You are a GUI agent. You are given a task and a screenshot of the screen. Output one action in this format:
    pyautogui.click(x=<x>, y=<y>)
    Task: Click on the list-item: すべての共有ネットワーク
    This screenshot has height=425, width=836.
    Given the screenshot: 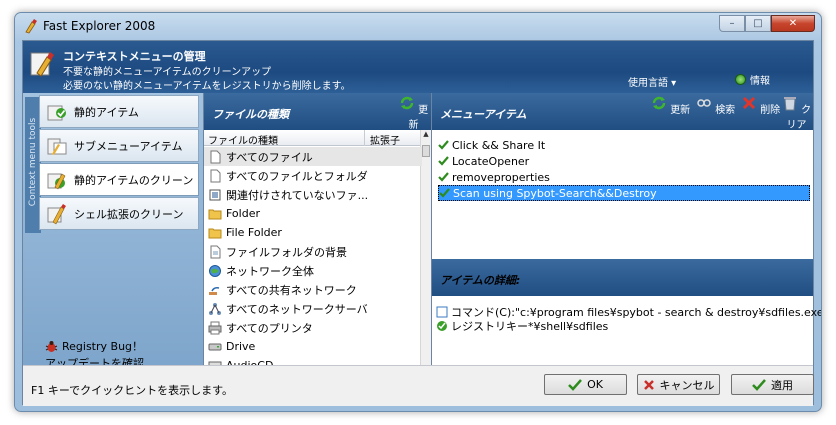 What is the action you would take?
    pyautogui.click(x=313, y=289)
    